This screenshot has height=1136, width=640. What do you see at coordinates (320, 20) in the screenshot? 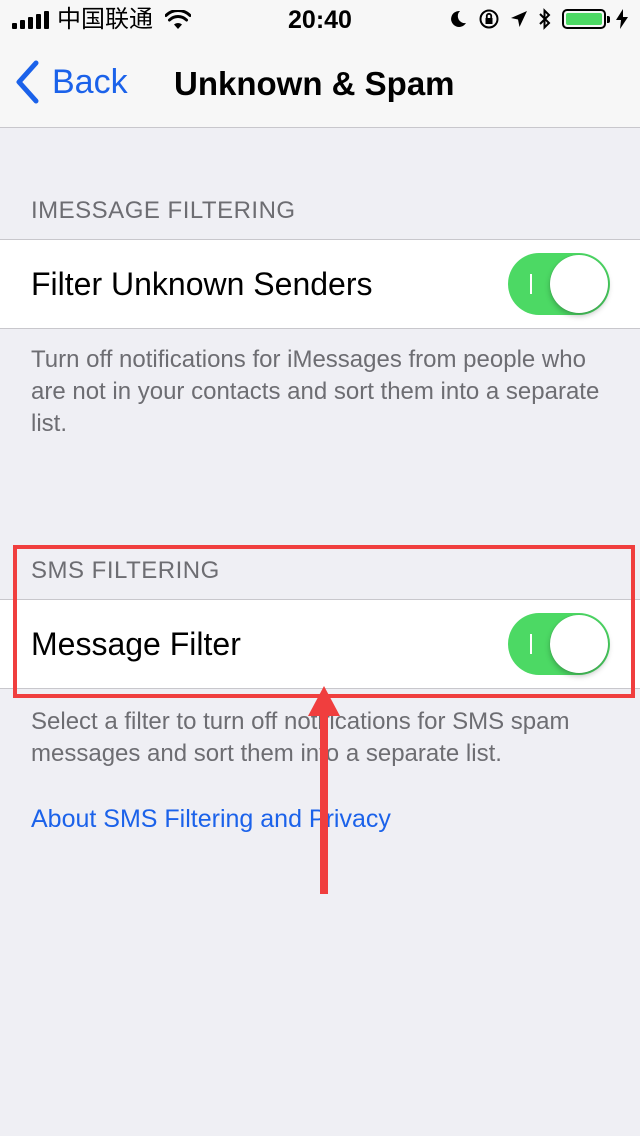
I see `status-bar: 中国联通 20:40` at bounding box center [320, 20].